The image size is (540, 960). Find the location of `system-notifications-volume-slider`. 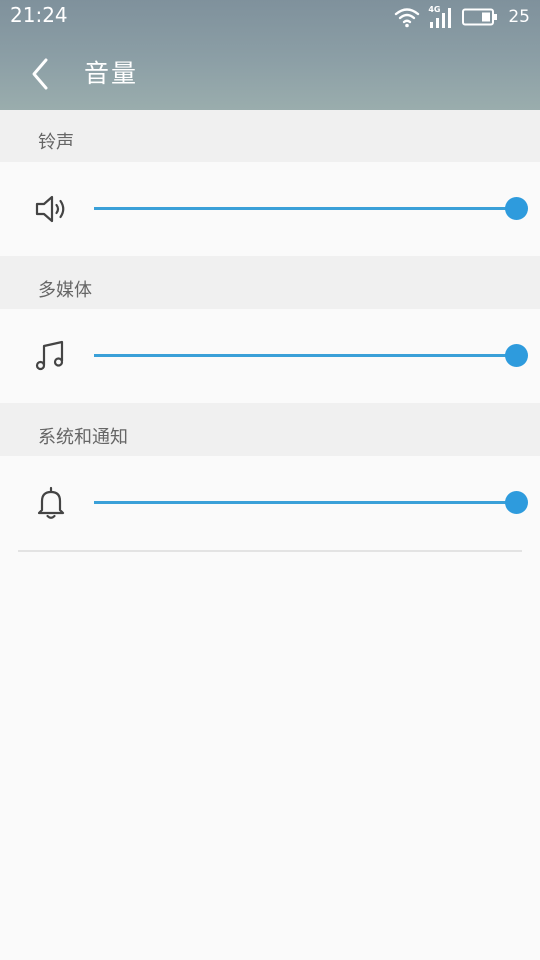

system-notifications-volume-slider is located at coordinates (311, 503).